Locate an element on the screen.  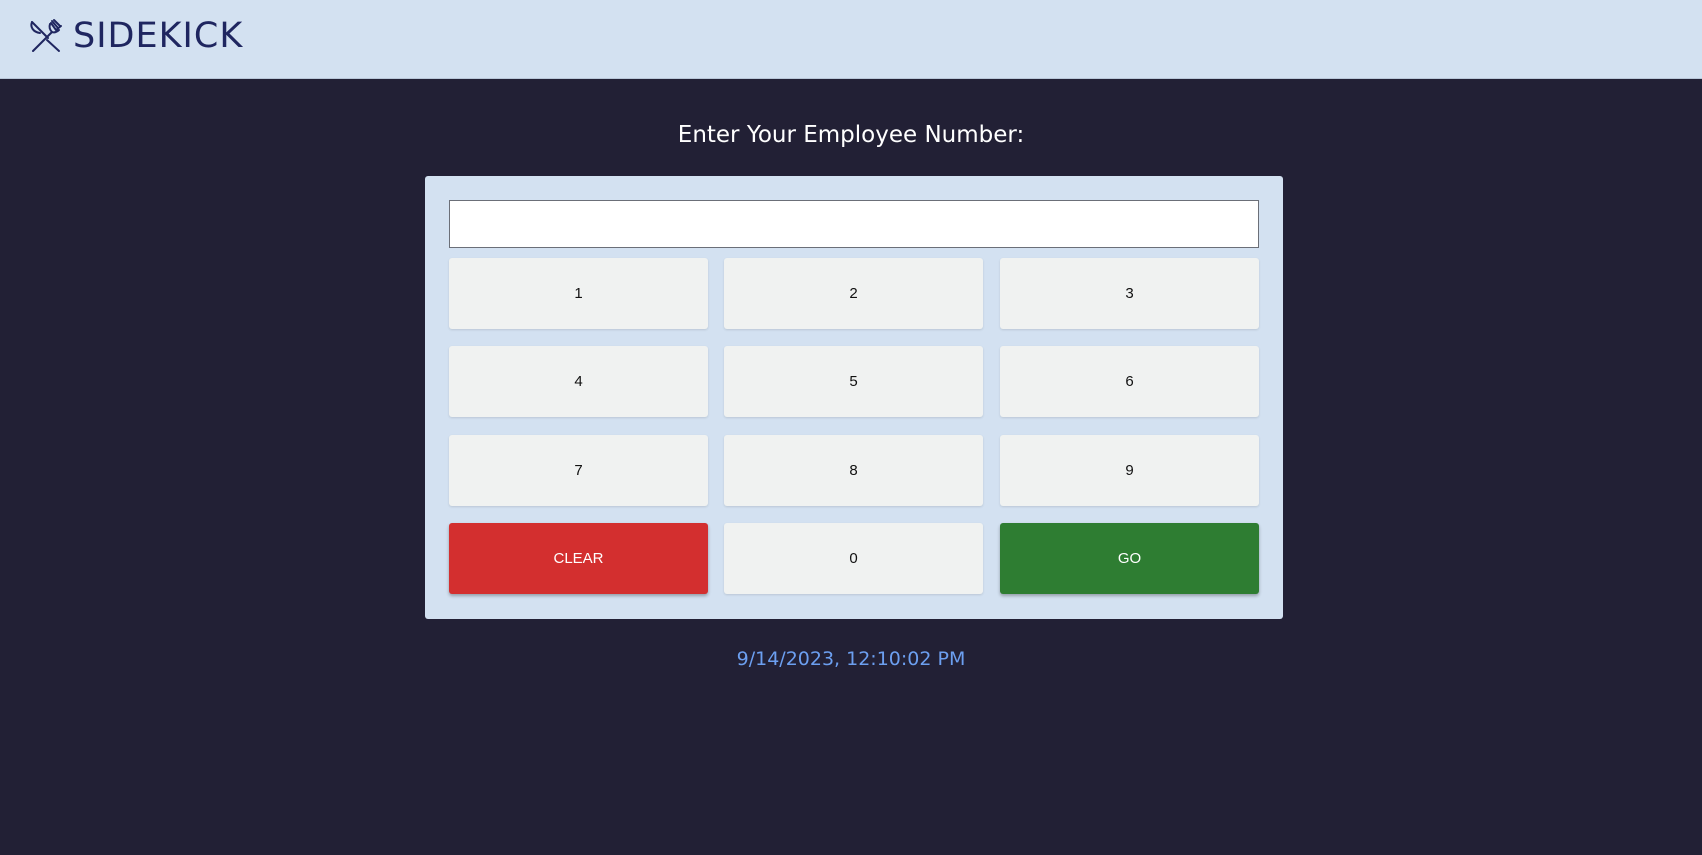
go-button: GO is located at coordinates (1129, 558).